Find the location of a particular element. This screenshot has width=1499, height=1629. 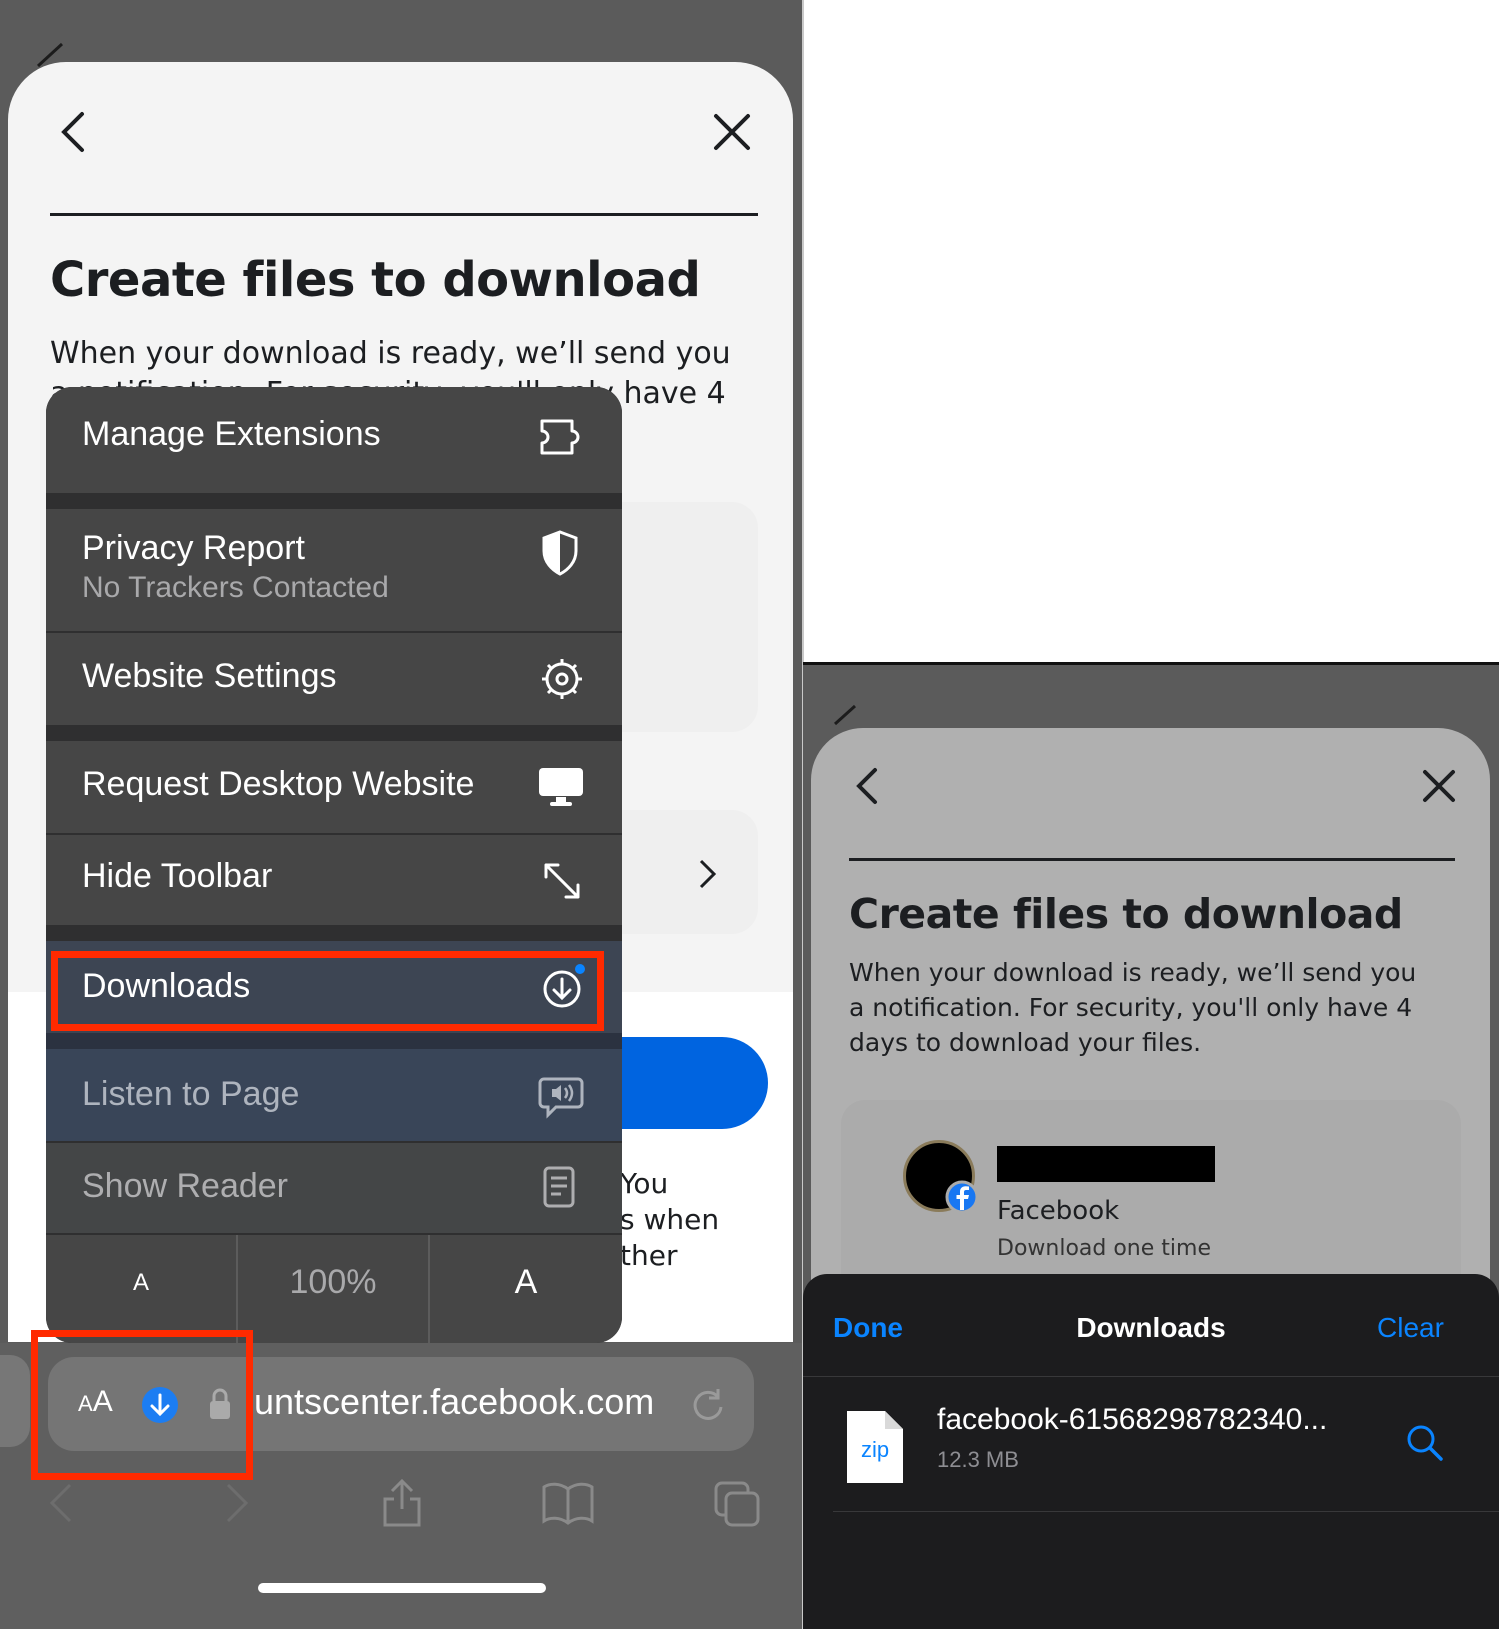

forward-nav-icon is located at coordinates (237, 1503).